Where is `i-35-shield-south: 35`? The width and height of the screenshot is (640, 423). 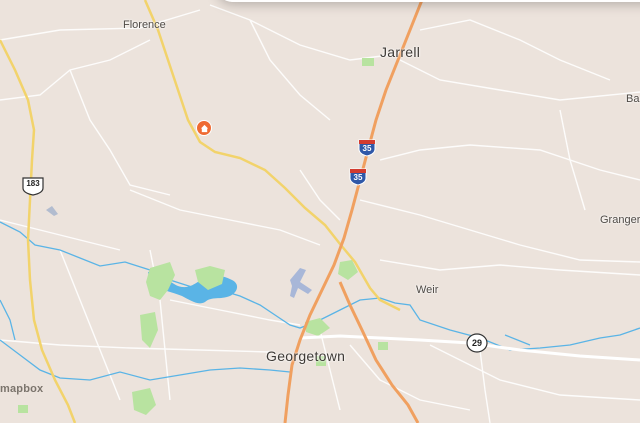 i-35-shield-south: 35 is located at coordinates (358, 177).